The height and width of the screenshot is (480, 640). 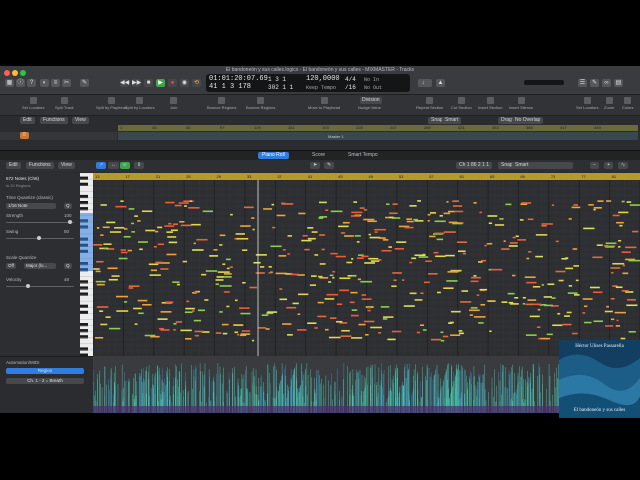 What do you see at coordinates (326, 384) in the screenshot?
I see `velocity-lane` at bounding box center [326, 384].